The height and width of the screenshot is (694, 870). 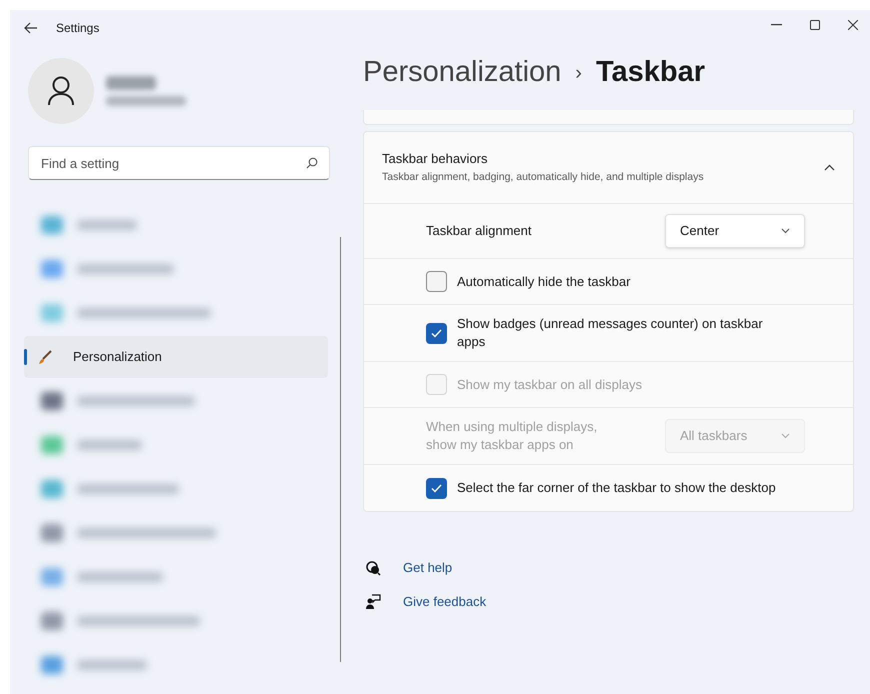 What do you see at coordinates (616, 488) in the screenshot?
I see `checkbox-label: Select the far corner of the taskbar to show the desktop` at bounding box center [616, 488].